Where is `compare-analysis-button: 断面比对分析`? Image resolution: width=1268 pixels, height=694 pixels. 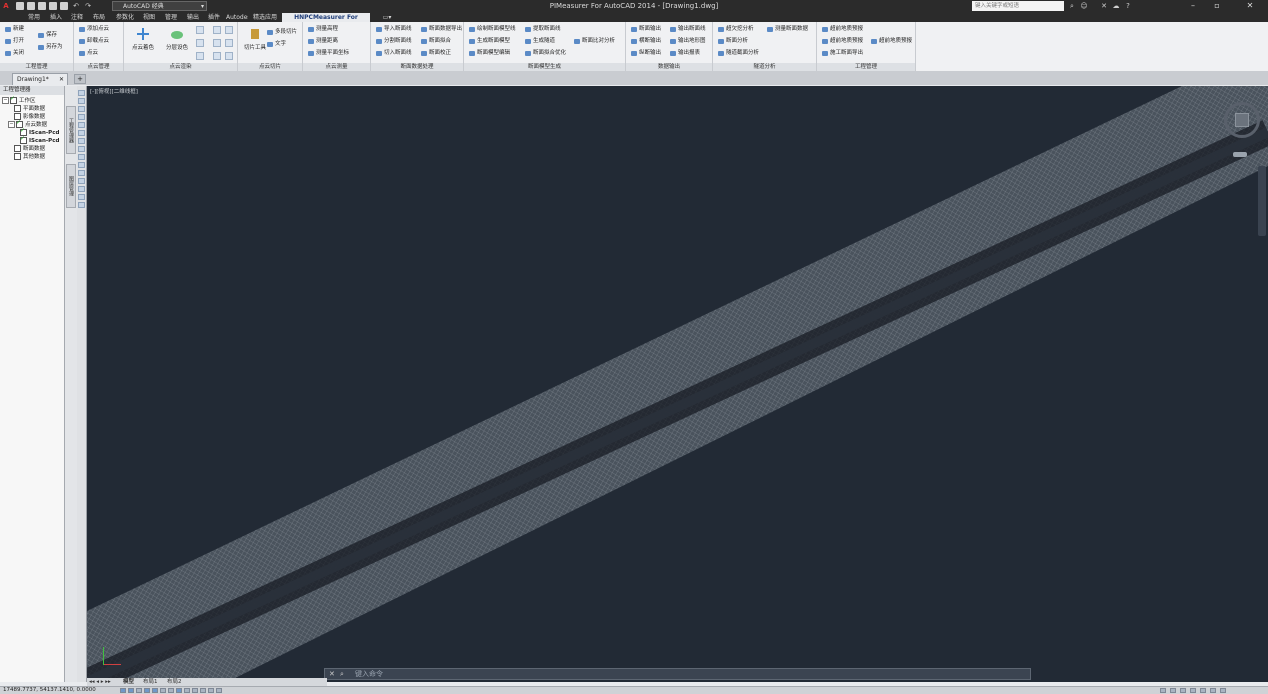 compare-analysis-button: 断面比对分析 is located at coordinates (594, 41).